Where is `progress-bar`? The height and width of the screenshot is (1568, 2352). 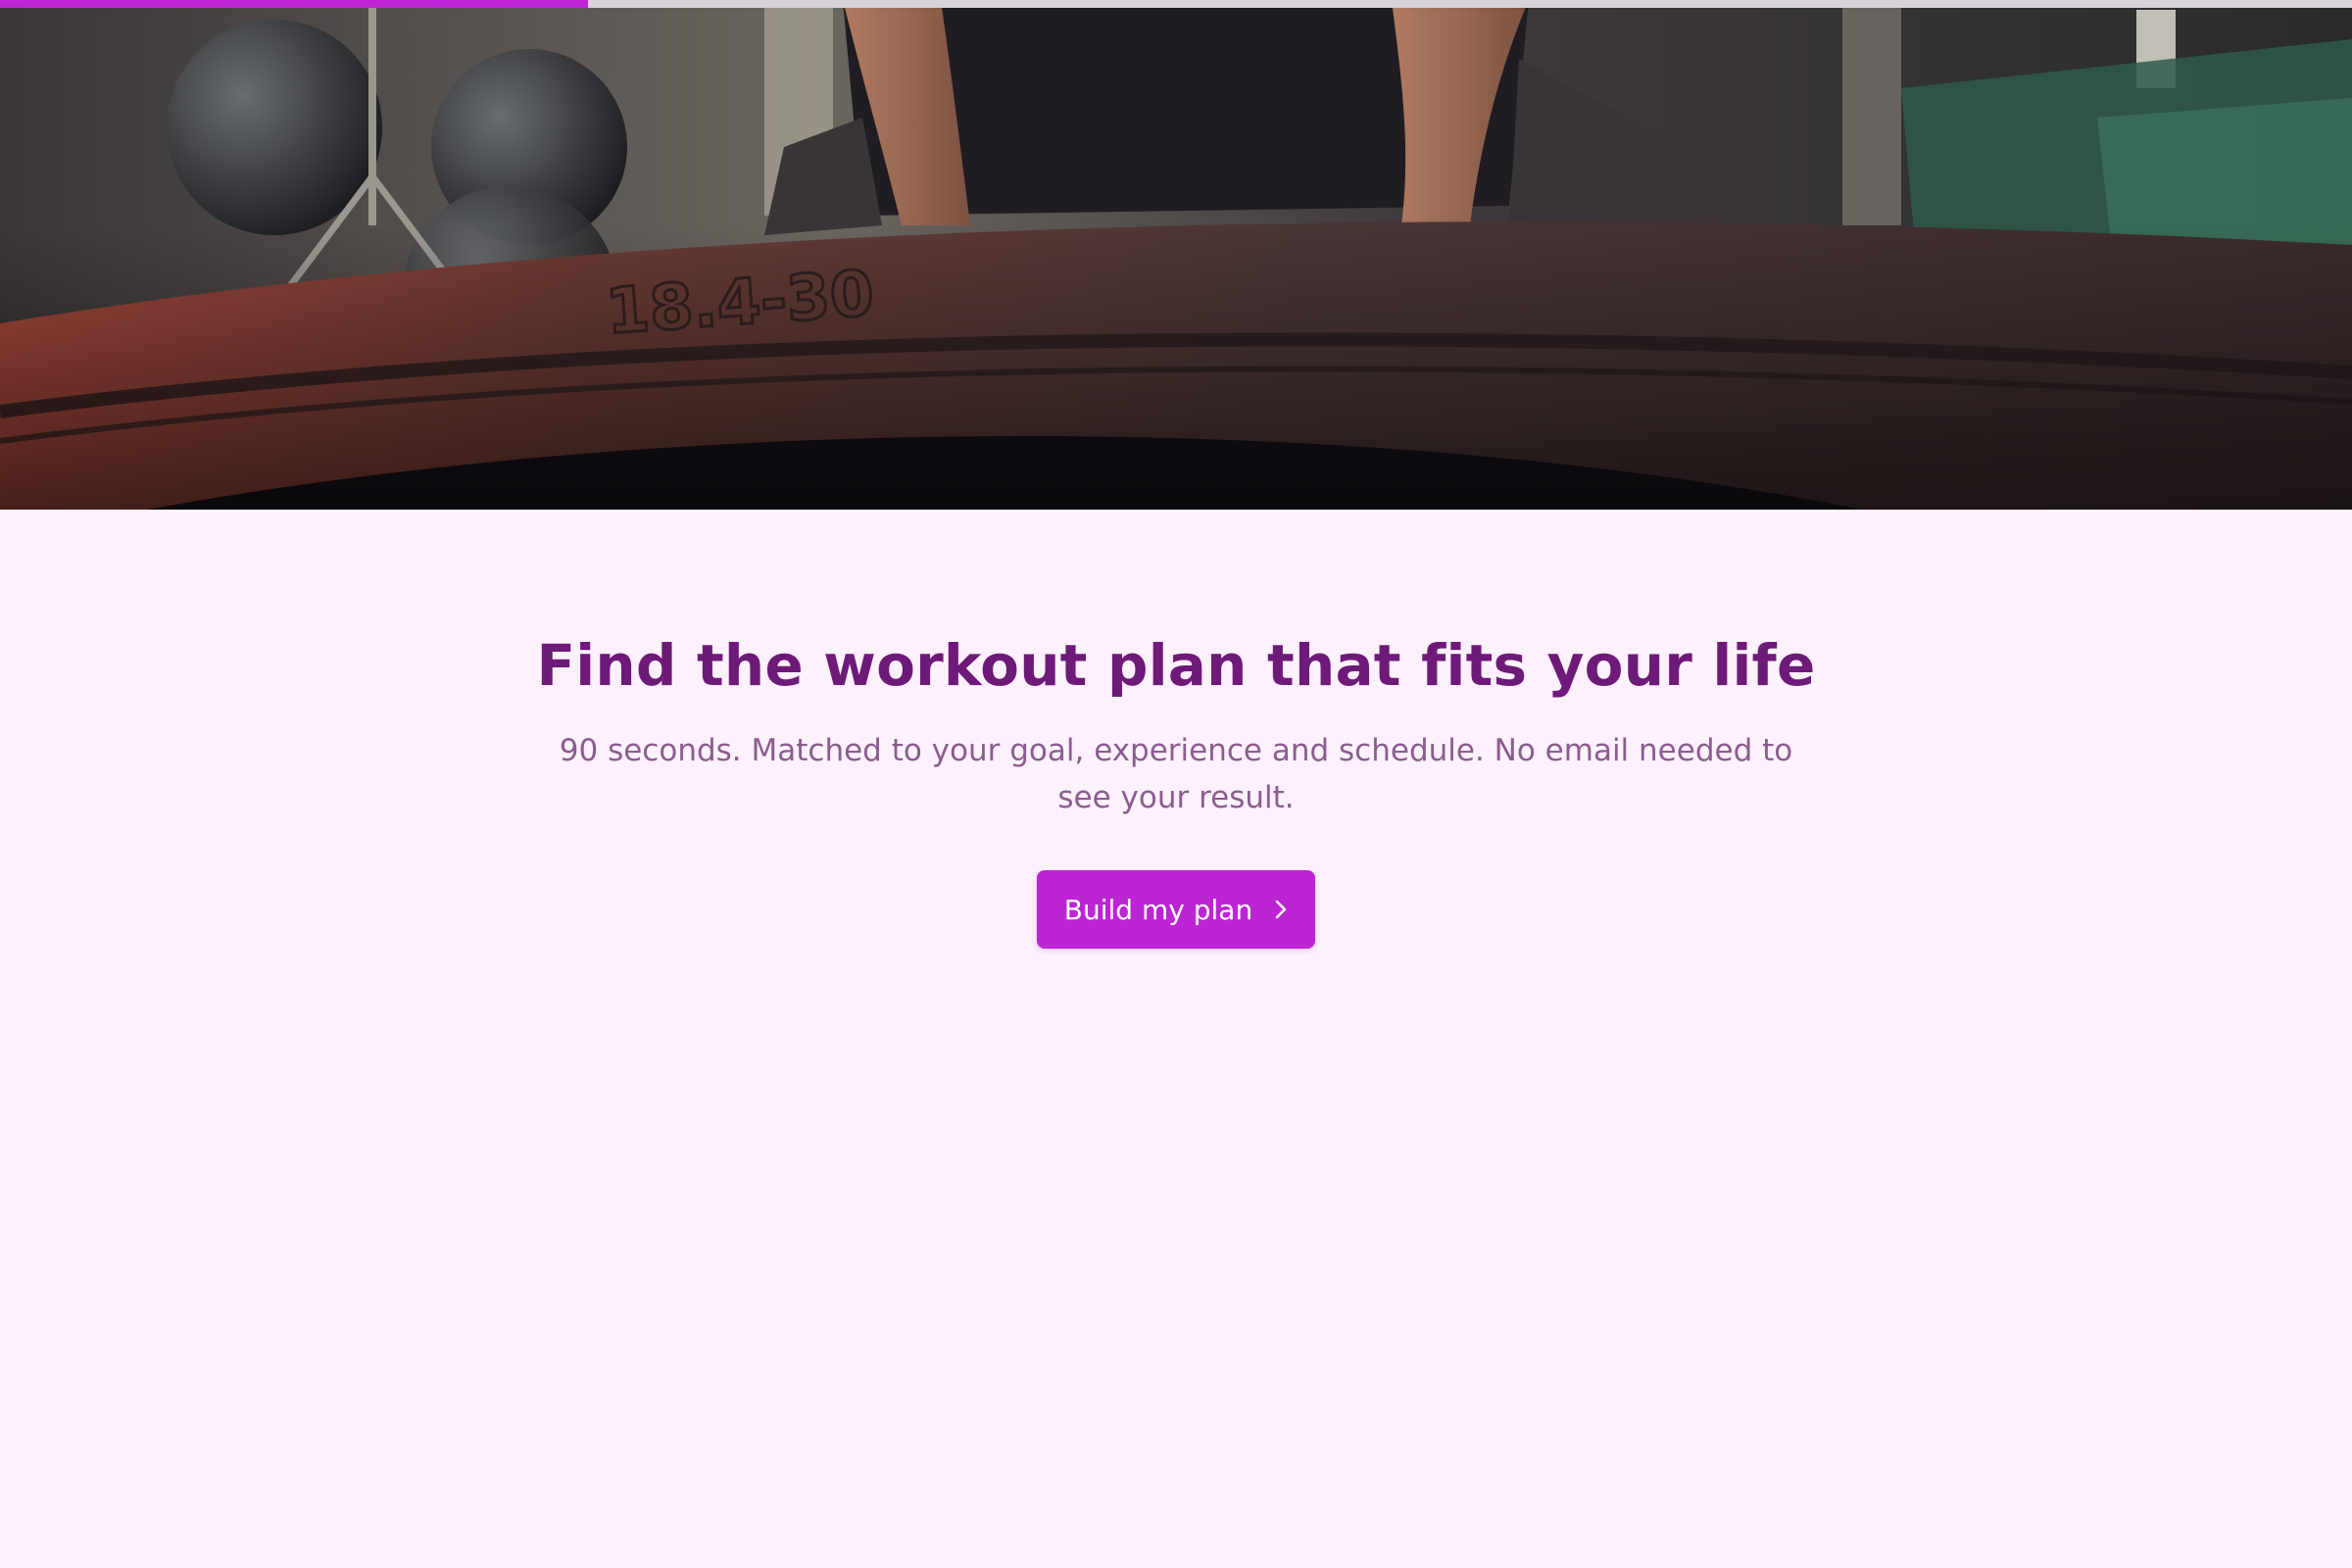
progress-bar is located at coordinates (1176, 4).